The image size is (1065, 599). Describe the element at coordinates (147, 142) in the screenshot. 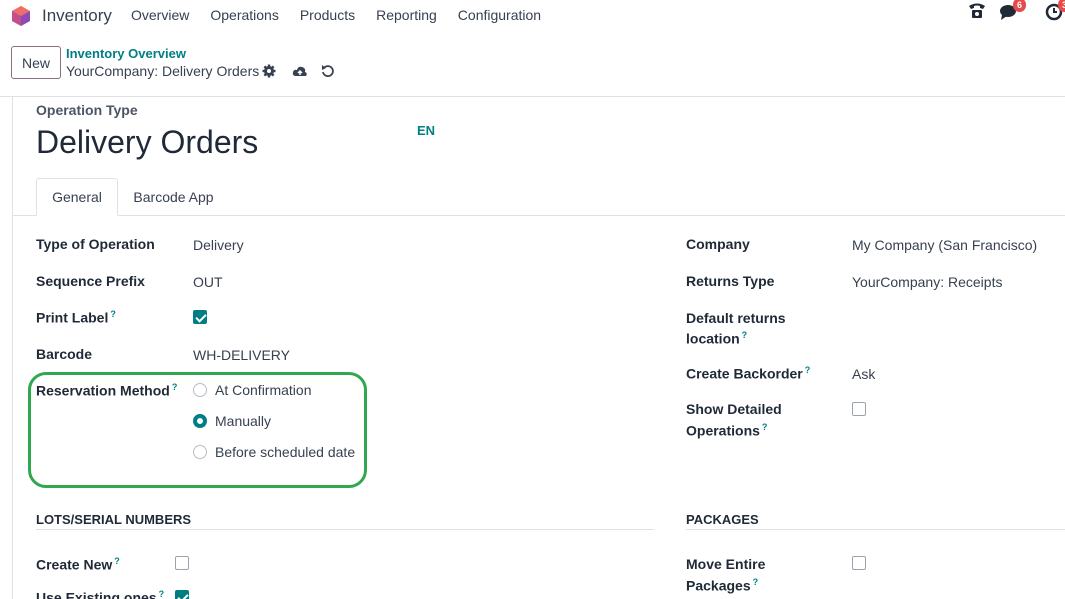

I see `page-title: Delivery Orders` at that location.